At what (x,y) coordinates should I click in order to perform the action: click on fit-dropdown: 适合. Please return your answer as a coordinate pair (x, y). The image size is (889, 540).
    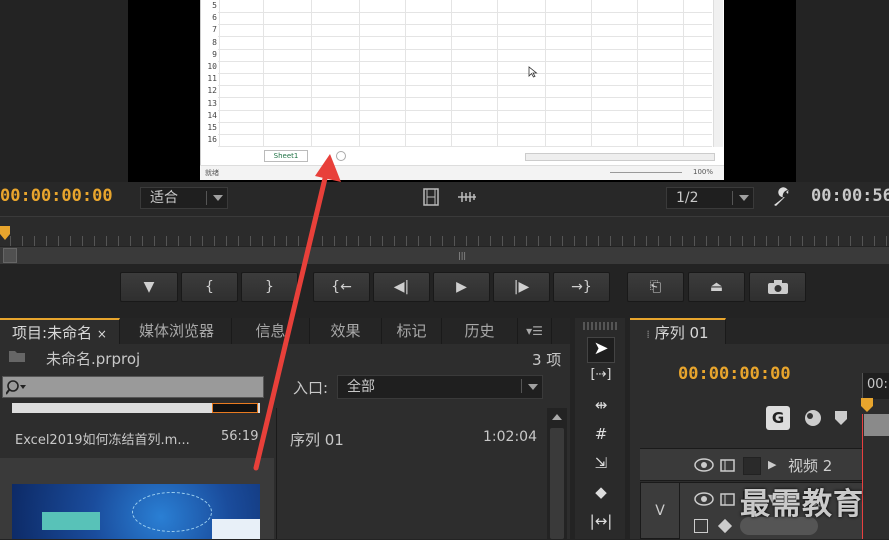
    Looking at the image, I should click on (184, 198).